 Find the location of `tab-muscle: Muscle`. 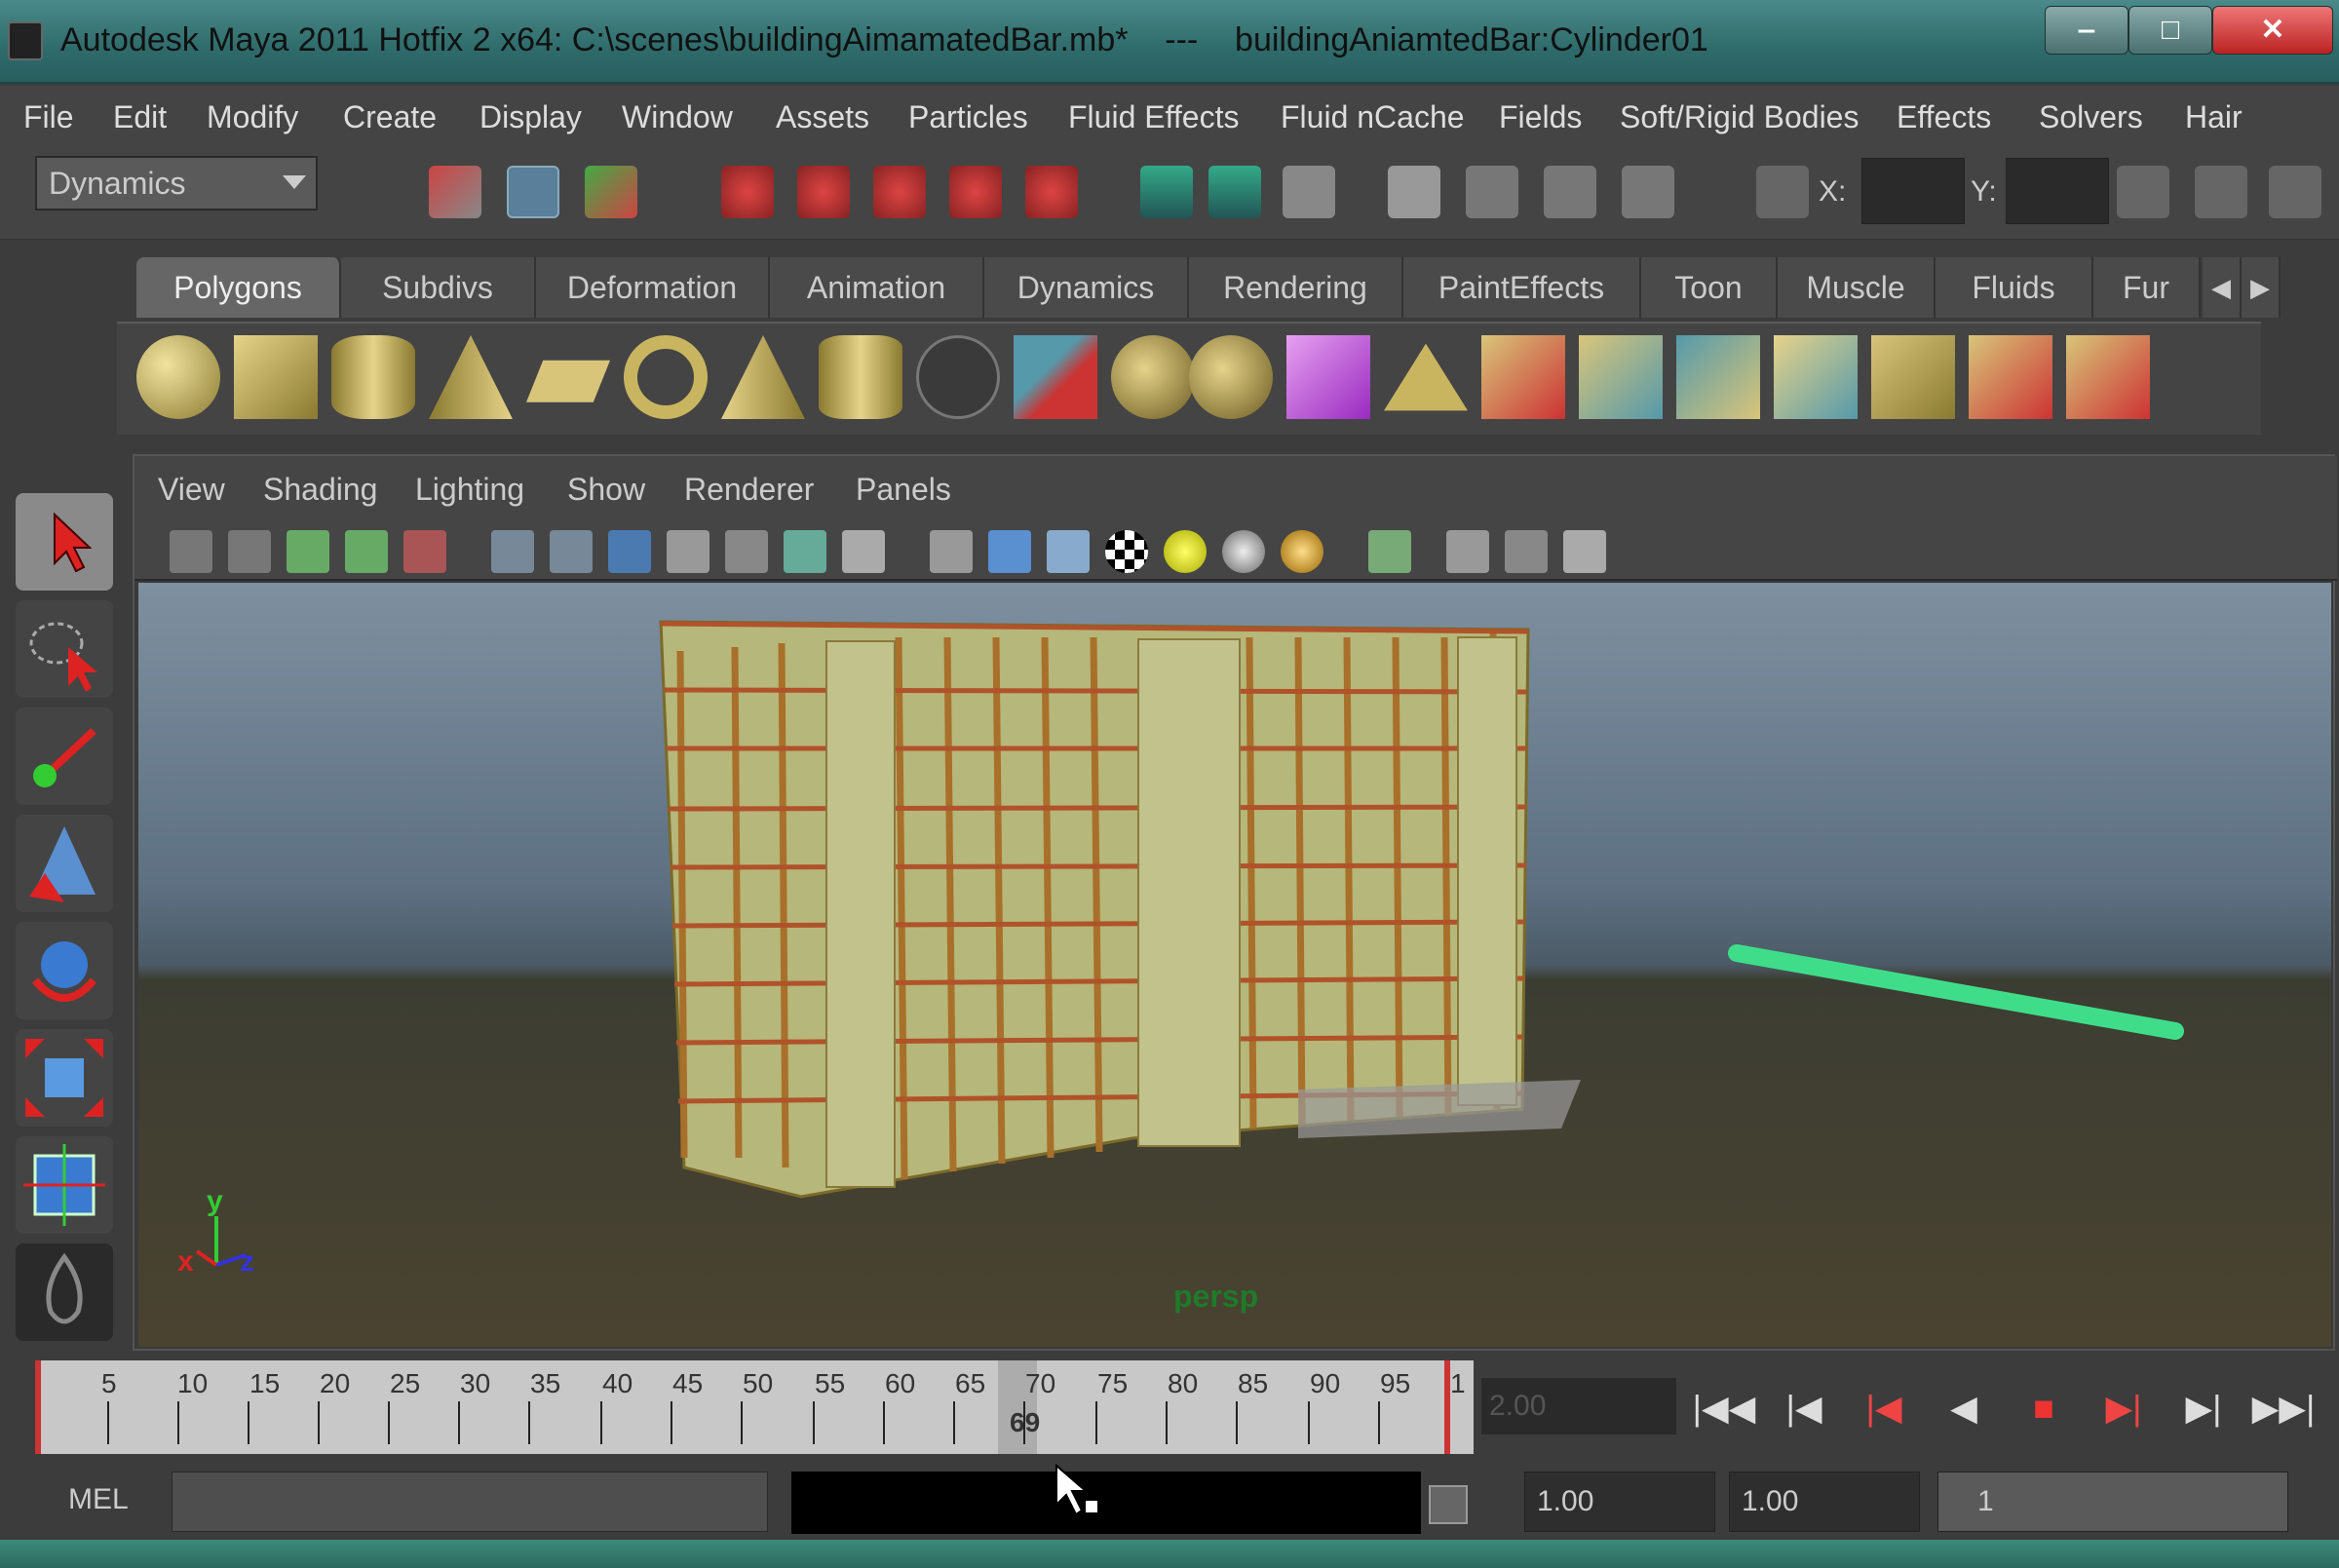

tab-muscle: Muscle is located at coordinates (1857, 287).